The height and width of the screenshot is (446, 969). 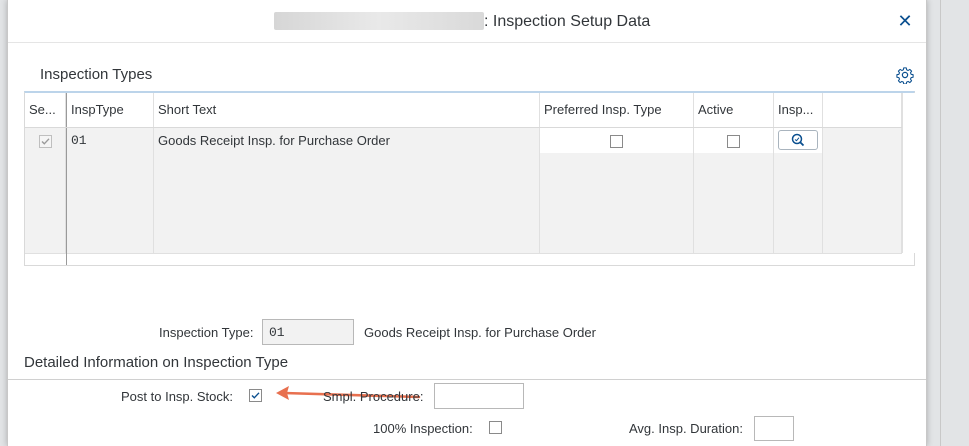 I want to click on section-divider, so click(x=467, y=379).